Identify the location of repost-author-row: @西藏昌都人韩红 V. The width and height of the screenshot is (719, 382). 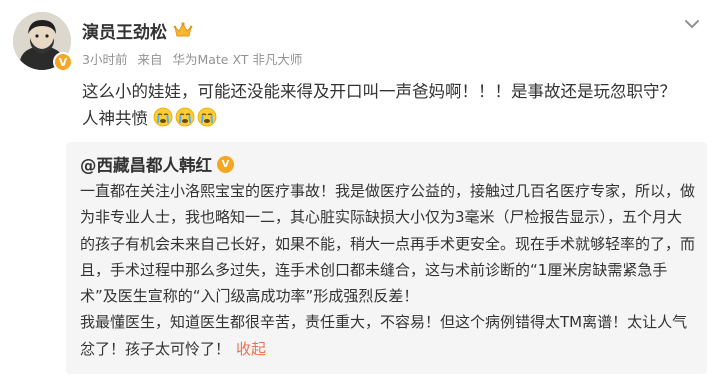
(157, 164).